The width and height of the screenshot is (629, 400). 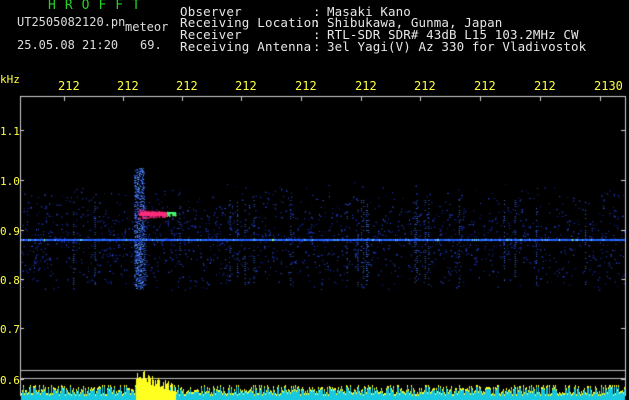 What do you see at coordinates (68, 45) in the screenshot?
I see `timestamp: 25.05.08 21:20` at bounding box center [68, 45].